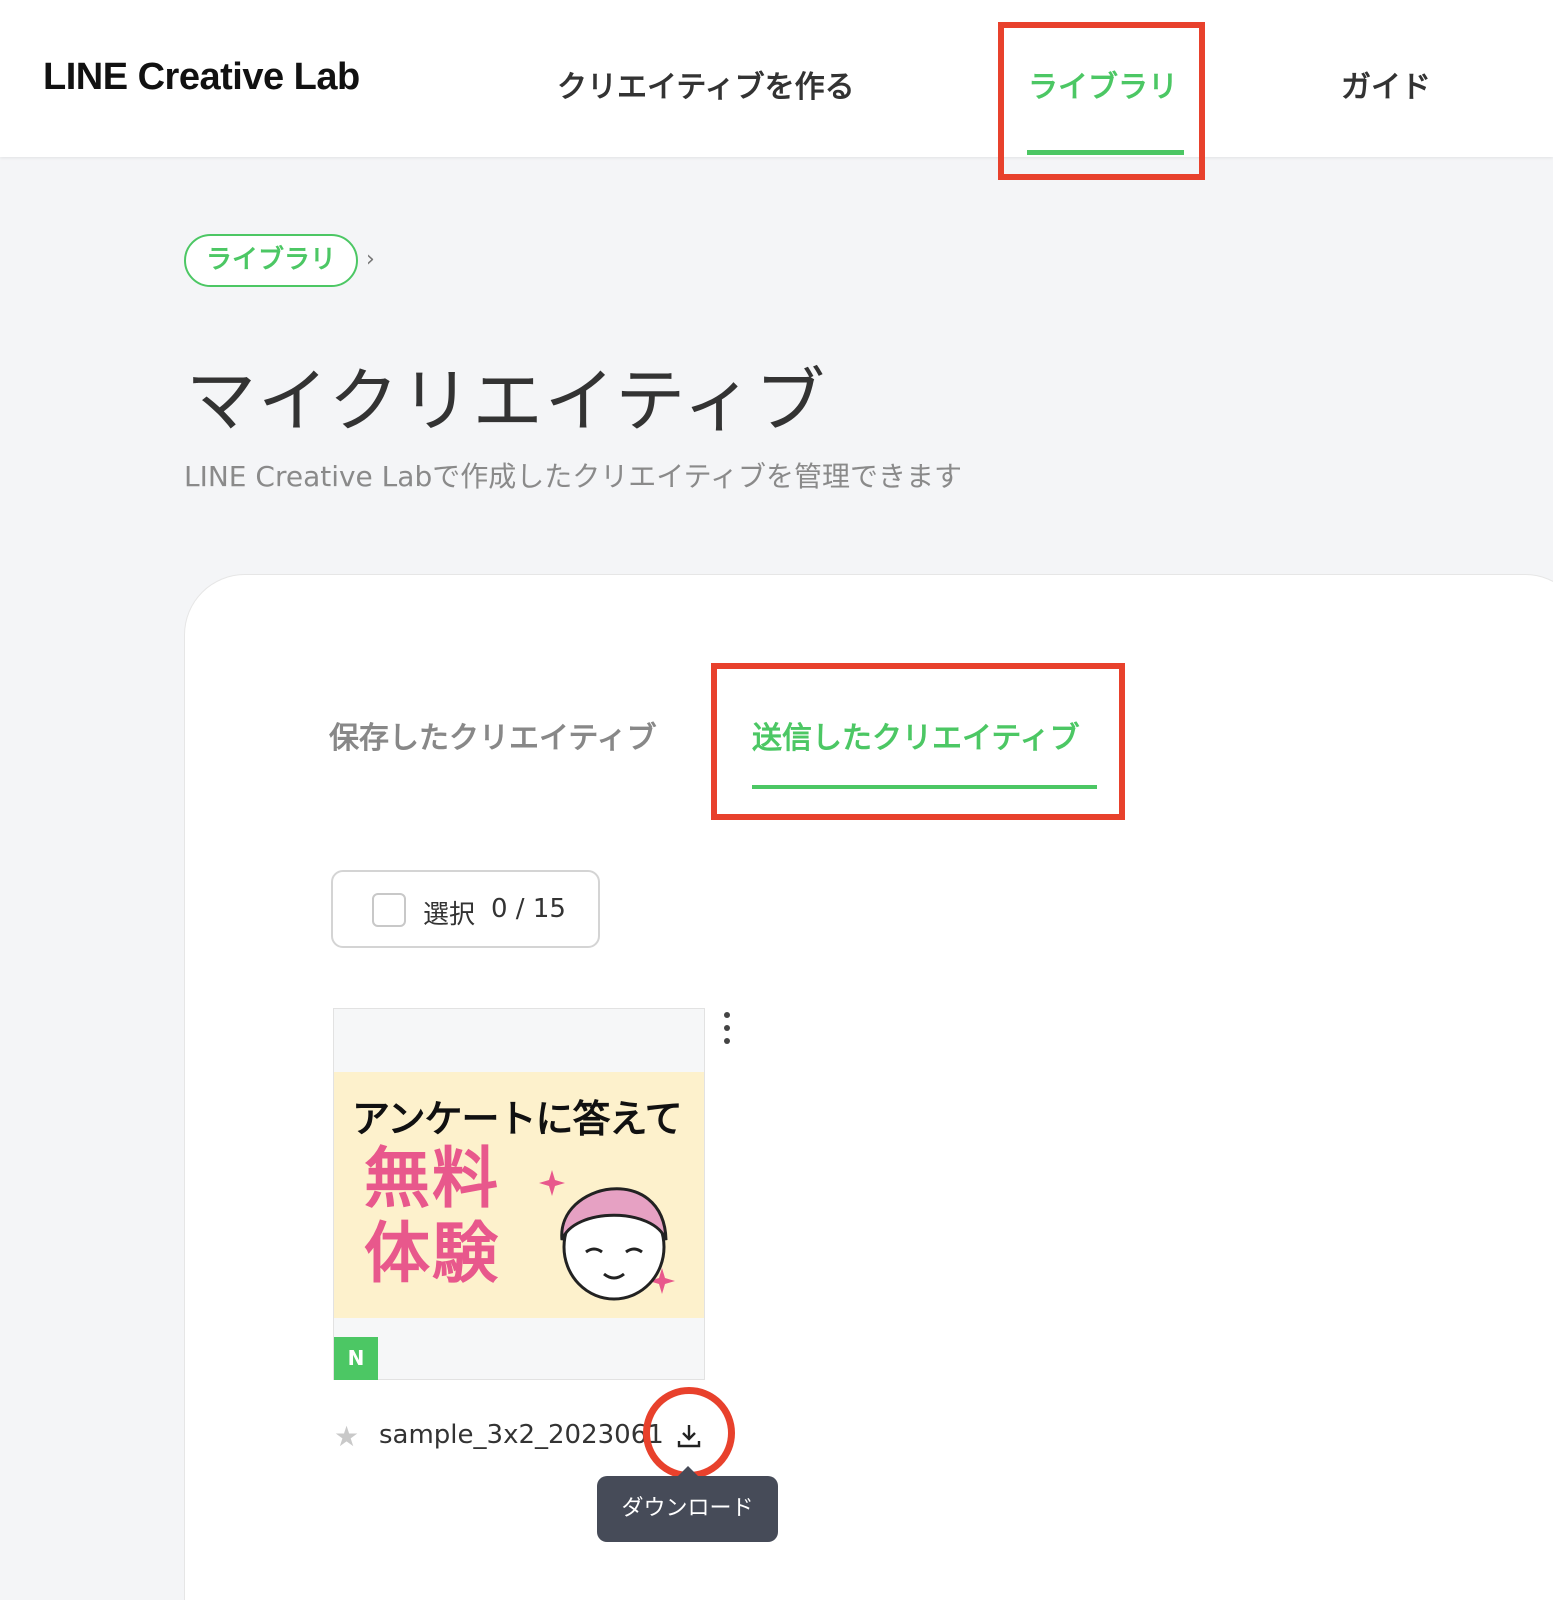 This screenshot has height=1600, width=1553. Describe the element at coordinates (1101, 101) in the screenshot. I see `highlight-box-nav` at that location.